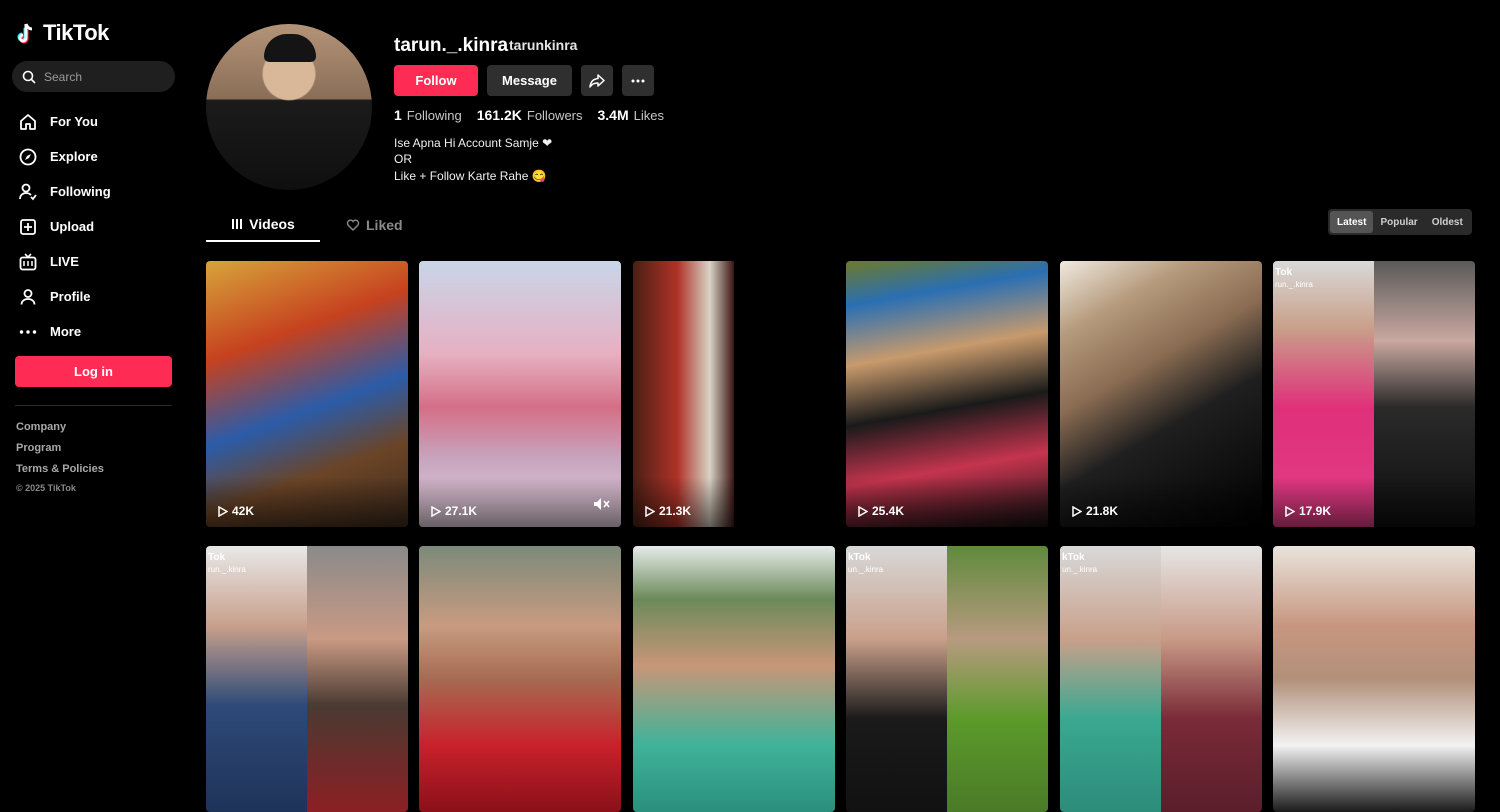 This screenshot has width=1500, height=812. Describe the element at coordinates (28, 297) in the screenshot. I see `profile-icon` at that location.